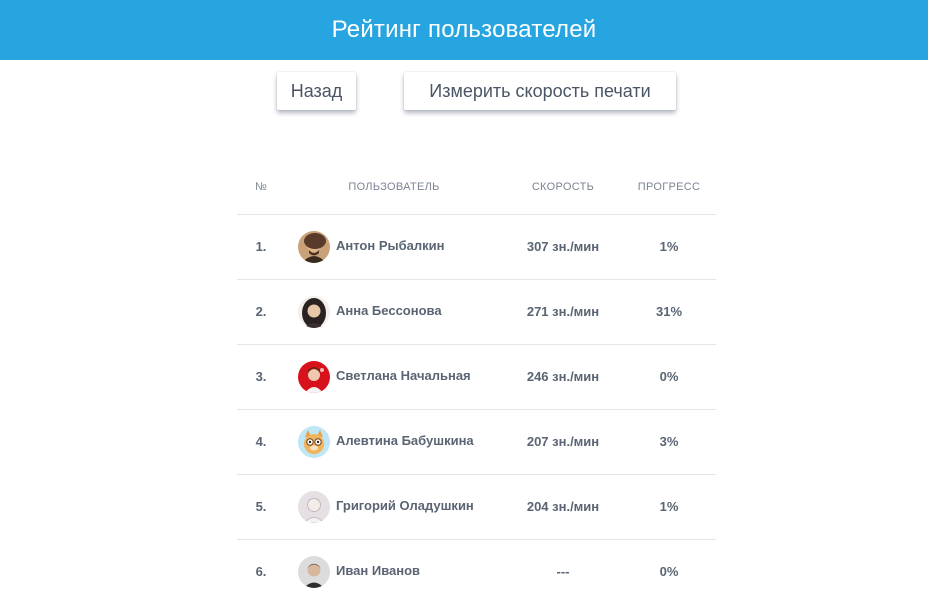 This screenshot has width=928, height=604. I want to click on speed-cell: 204 зн./мин, so click(563, 506).